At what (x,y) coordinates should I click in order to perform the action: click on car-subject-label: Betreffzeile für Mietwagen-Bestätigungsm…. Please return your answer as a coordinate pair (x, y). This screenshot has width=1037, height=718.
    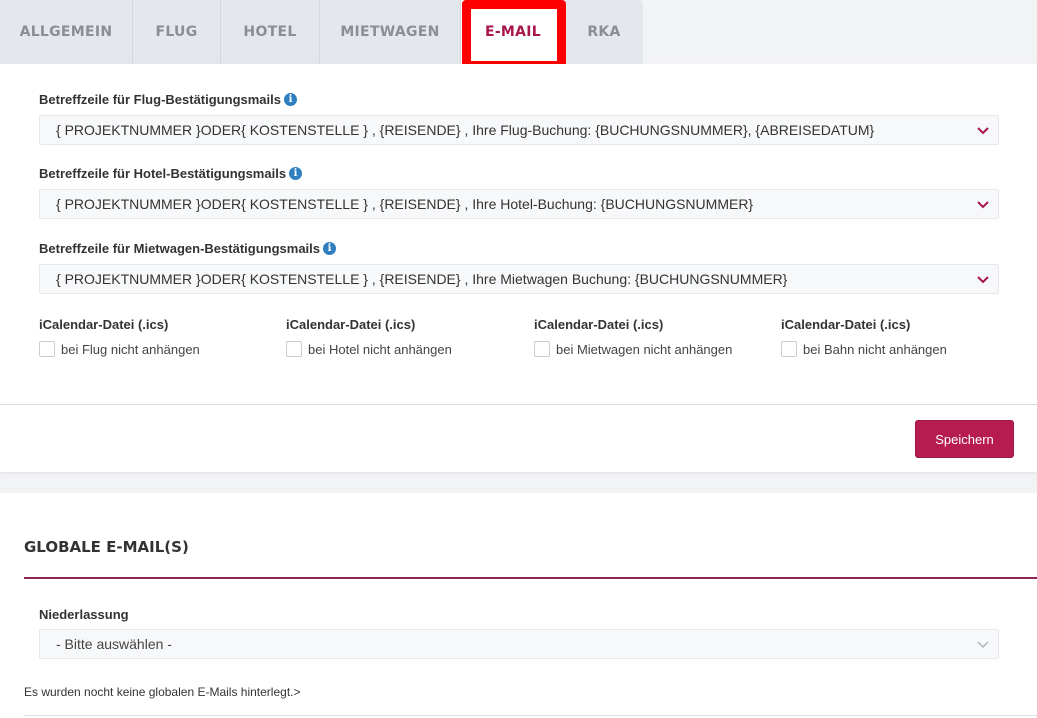
    Looking at the image, I should click on (187, 248).